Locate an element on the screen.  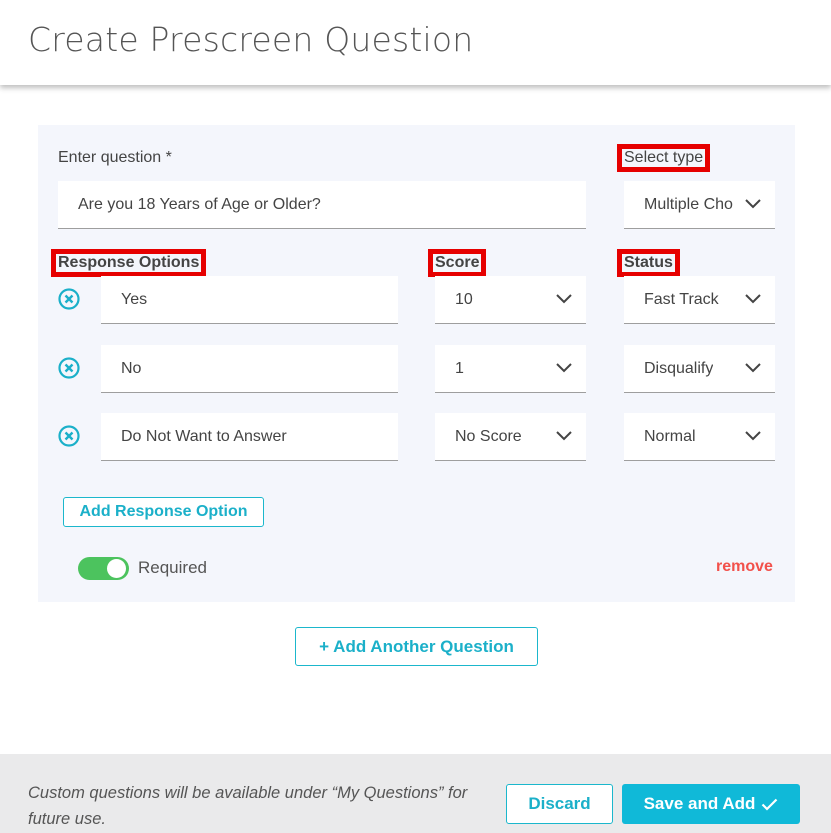
status-select: Fast Track is located at coordinates (699, 300).